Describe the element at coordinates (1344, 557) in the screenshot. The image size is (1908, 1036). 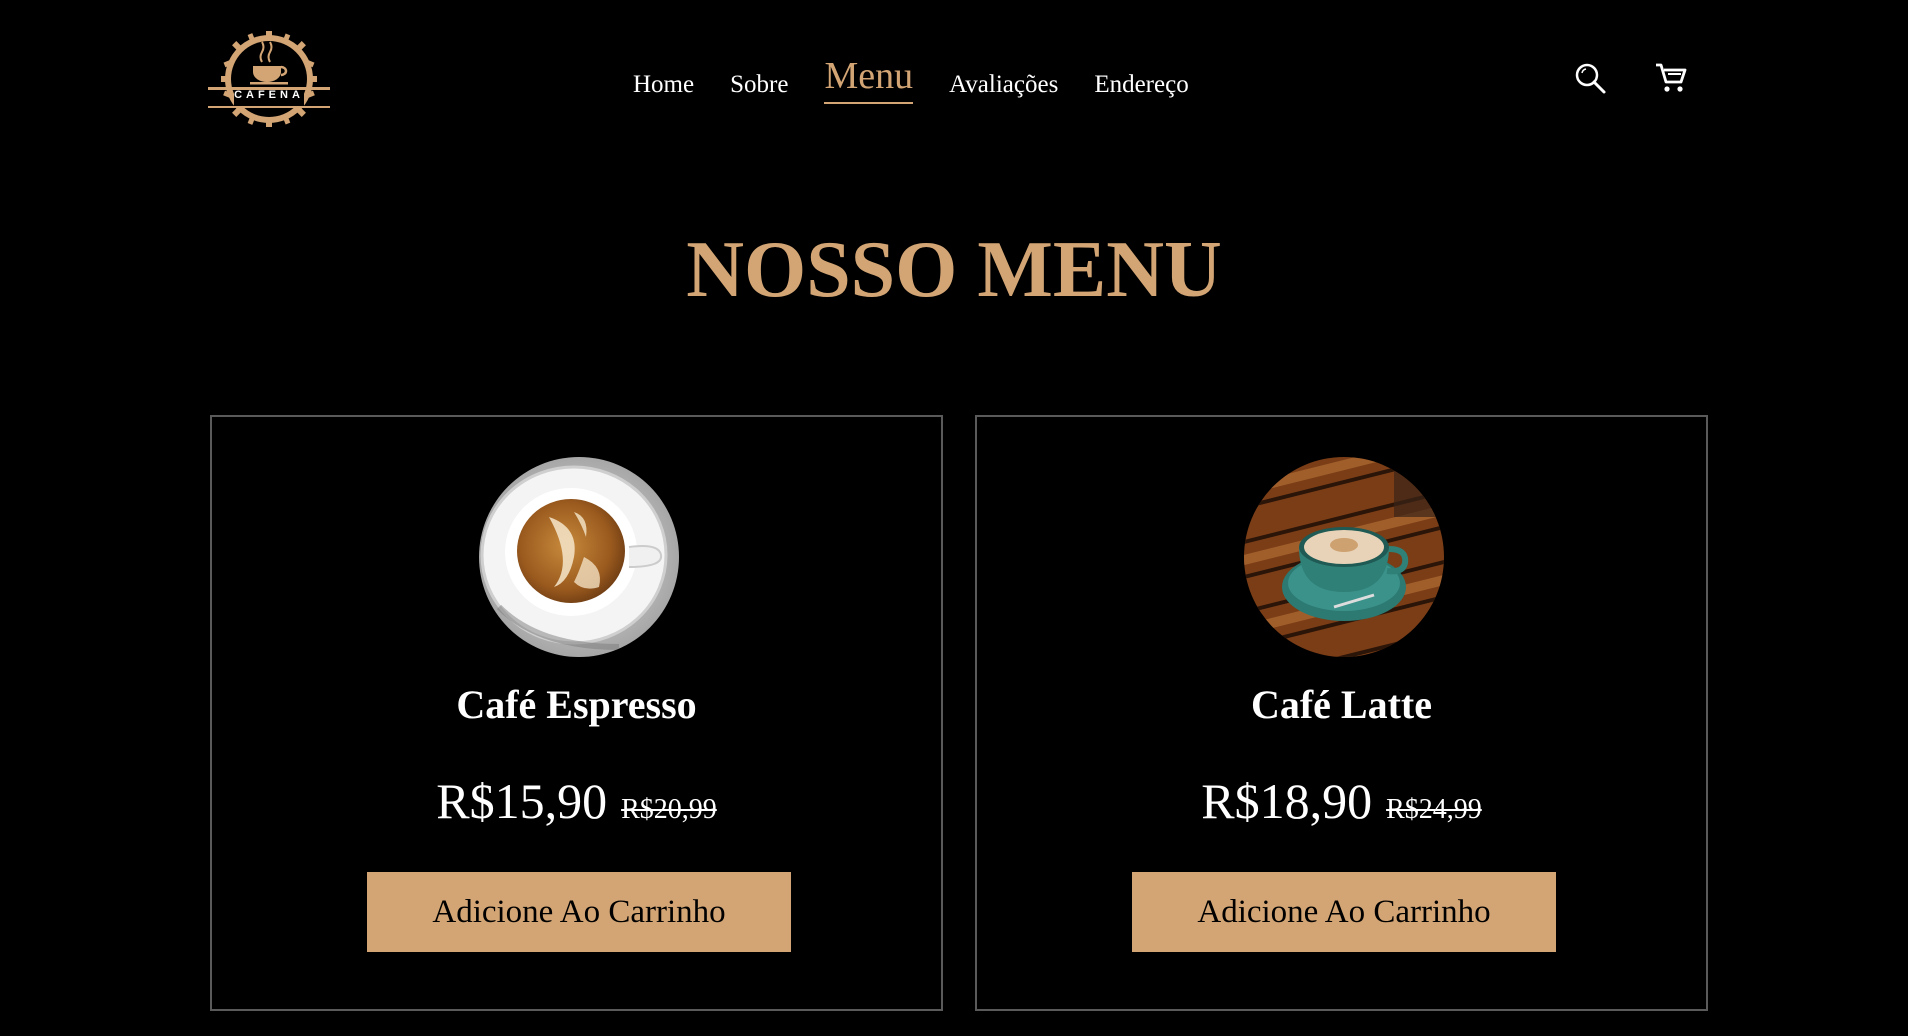
I see `product-image-latte` at that location.